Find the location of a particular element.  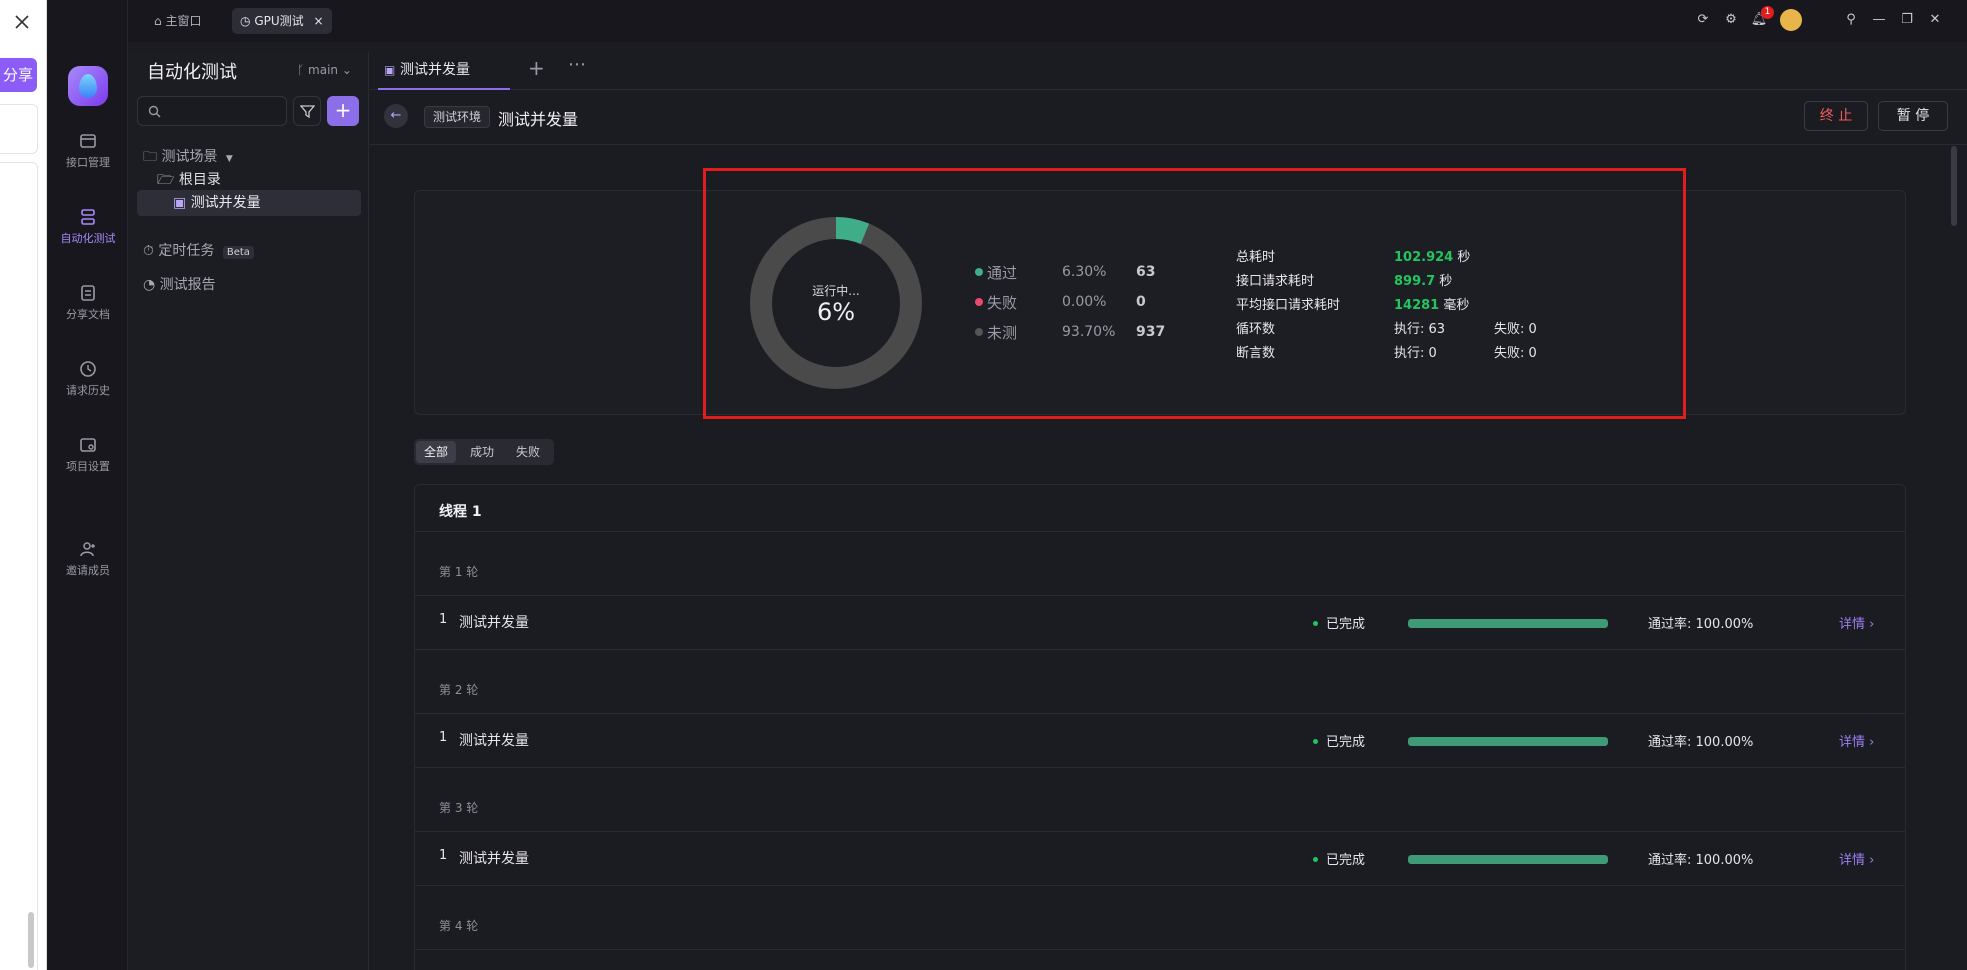

page-header: ← 测试环境 测试并发量 终 止 暂 停 is located at coordinates (1168, 117).